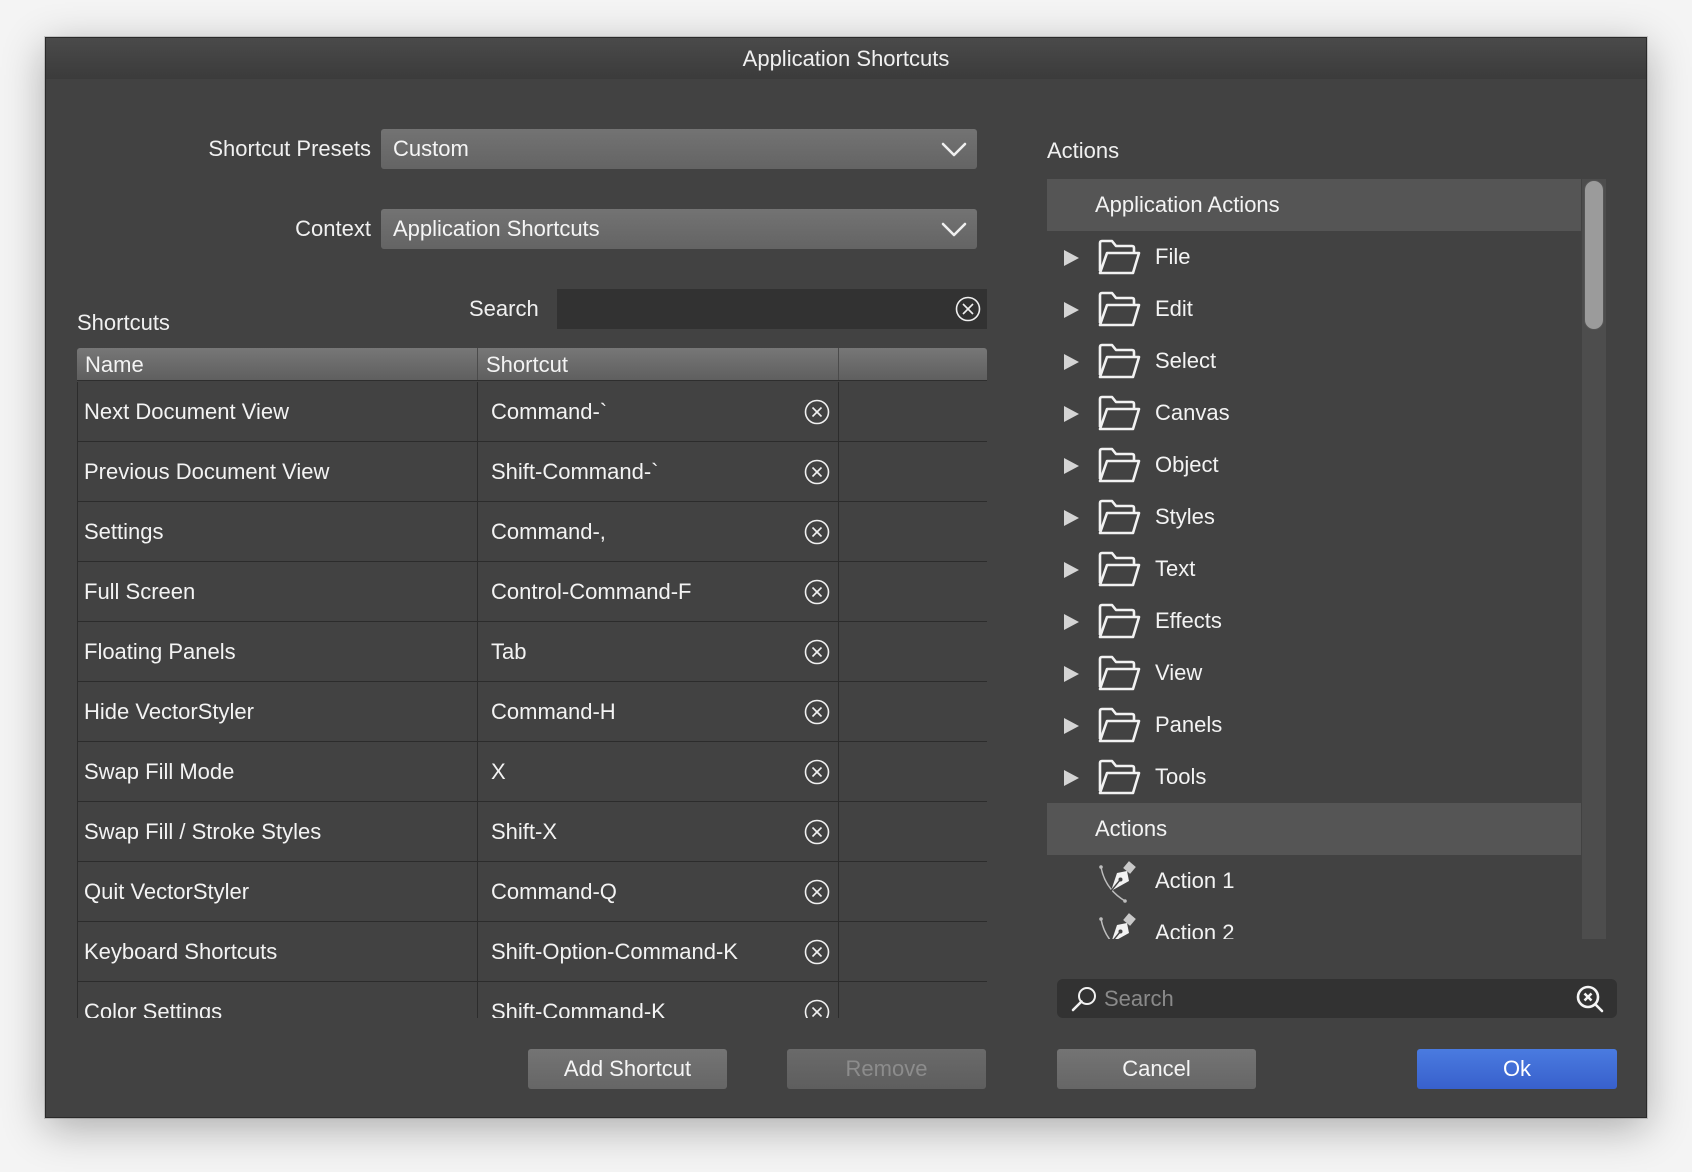 The image size is (1692, 1172). I want to click on table-row: Swap Fill Mode X, so click(532, 772).